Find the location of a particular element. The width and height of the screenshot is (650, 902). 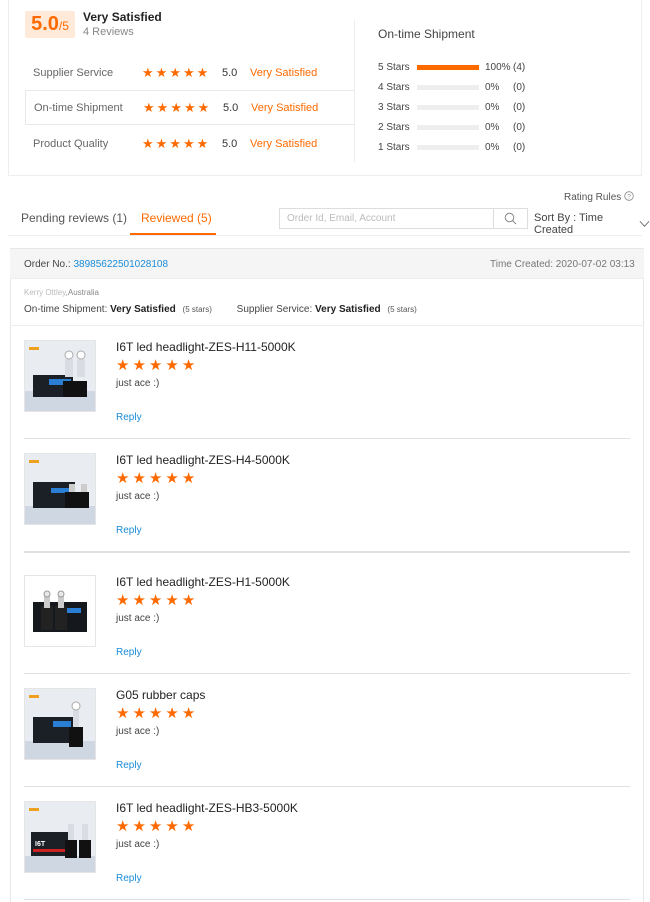

product-title: I6T led headlight-ZES-H1-5000K is located at coordinates (203, 582).